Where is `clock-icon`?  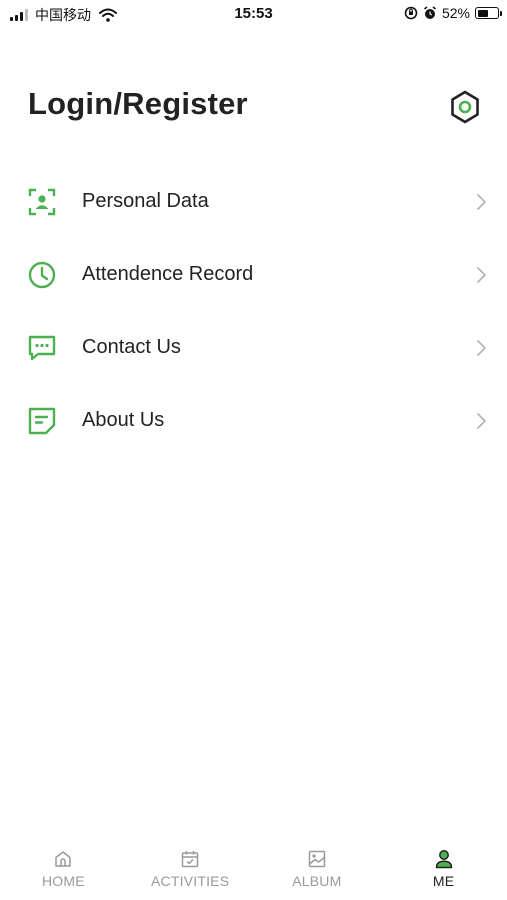 clock-icon is located at coordinates (42, 274).